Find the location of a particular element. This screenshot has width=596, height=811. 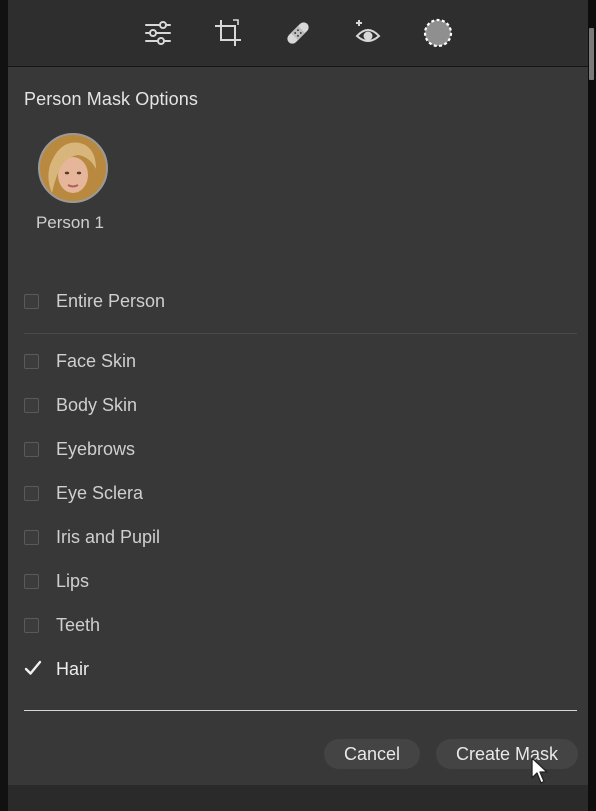

person-avatar is located at coordinates (73, 168).